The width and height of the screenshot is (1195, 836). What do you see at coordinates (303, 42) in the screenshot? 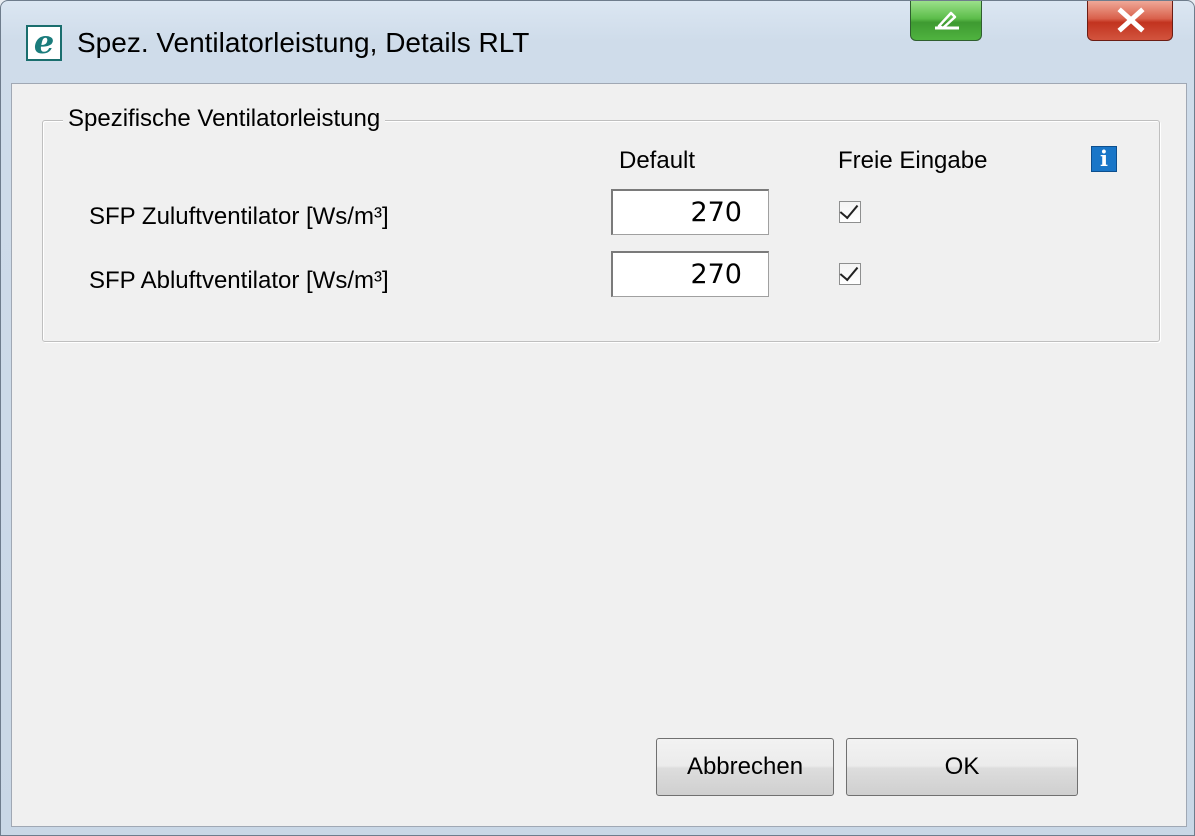
I see `window-title: Spez. Ventilatorleistung, Details RLT` at bounding box center [303, 42].